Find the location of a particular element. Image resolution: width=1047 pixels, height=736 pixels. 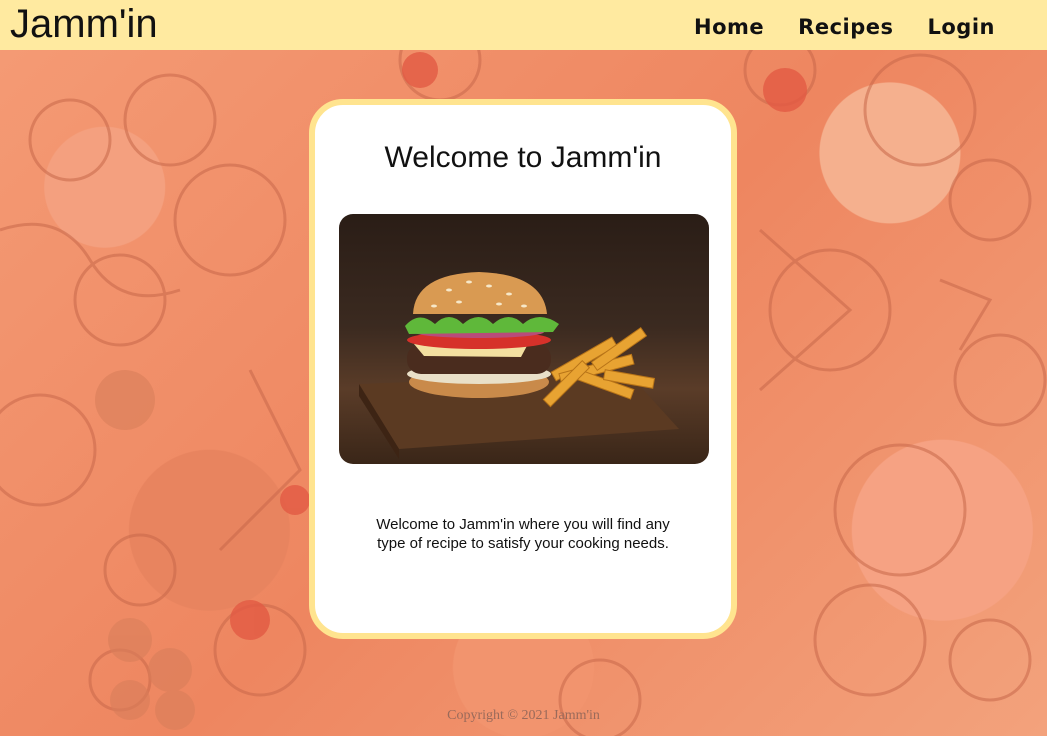

burger-illustration is located at coordinates (519, 365).